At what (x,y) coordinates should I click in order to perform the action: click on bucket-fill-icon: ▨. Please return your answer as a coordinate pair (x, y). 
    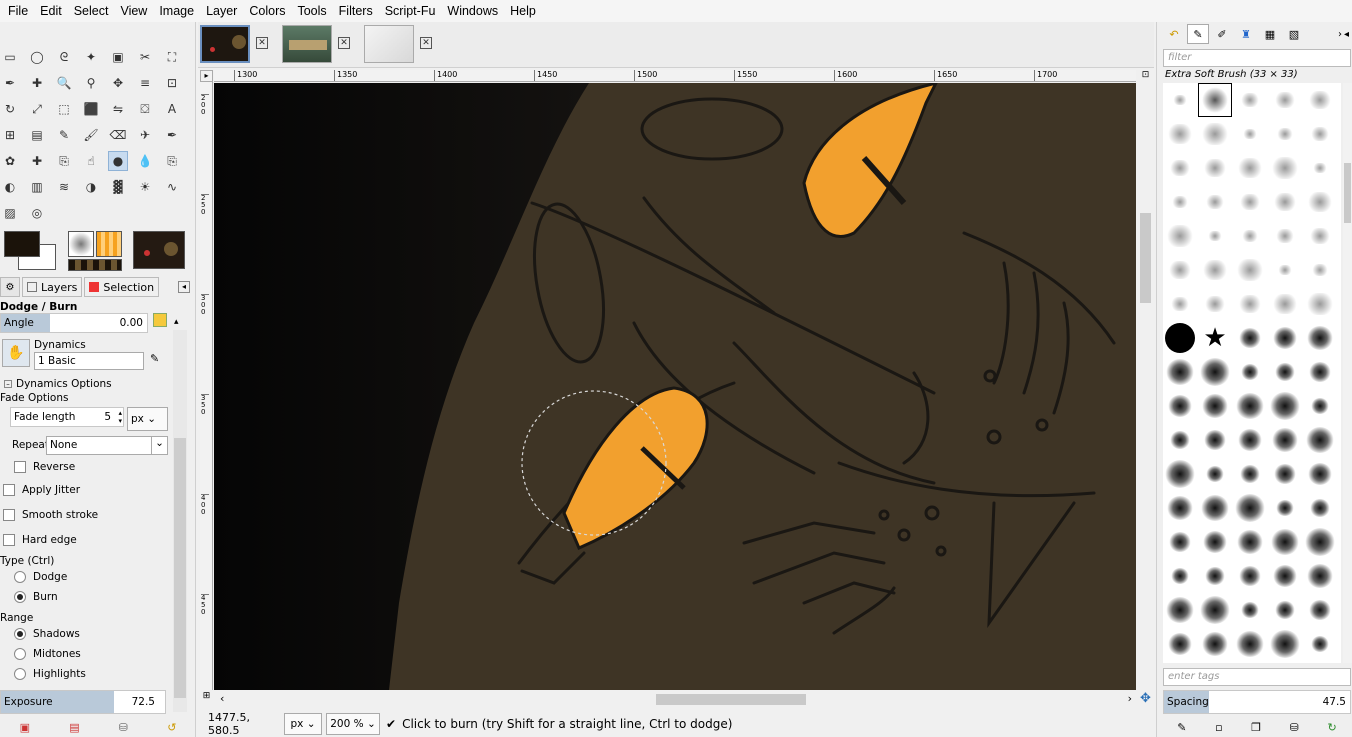
    Looking at the image, I should click on (10, 213).